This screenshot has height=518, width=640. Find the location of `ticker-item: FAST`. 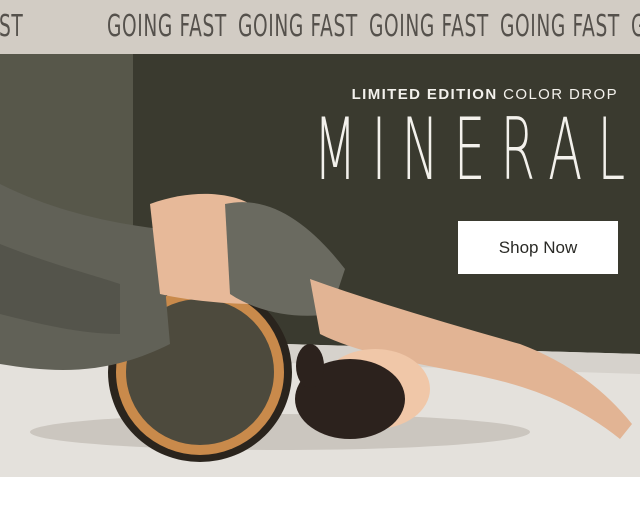

ticker-item: FAST is located at coordinates (12, 26).